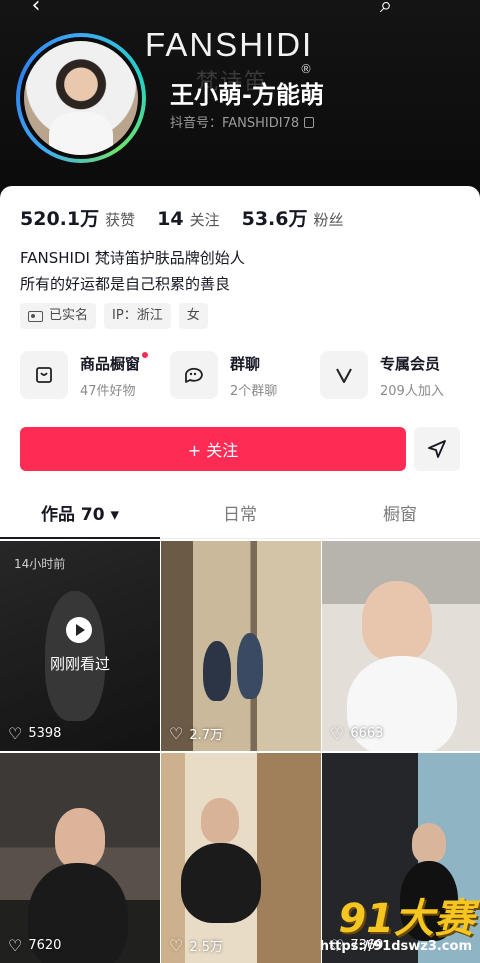 The image size is (480, 963). I want to click on share-button, so click(437, 449).